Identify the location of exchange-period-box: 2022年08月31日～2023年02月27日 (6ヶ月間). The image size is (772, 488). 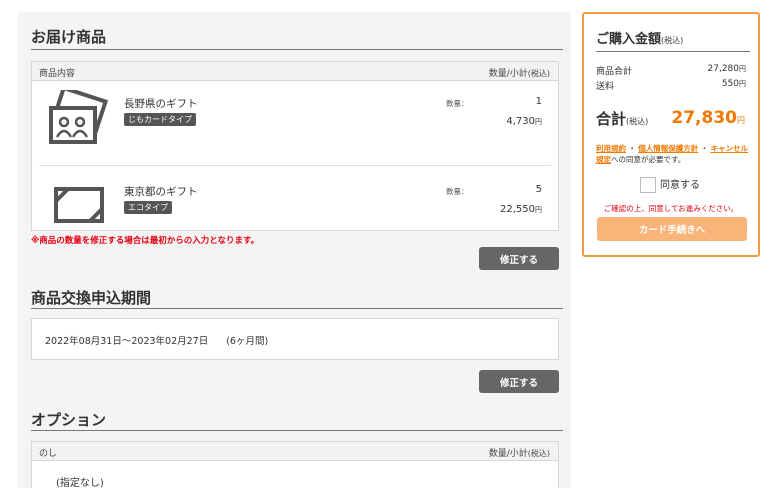
(295, 339).